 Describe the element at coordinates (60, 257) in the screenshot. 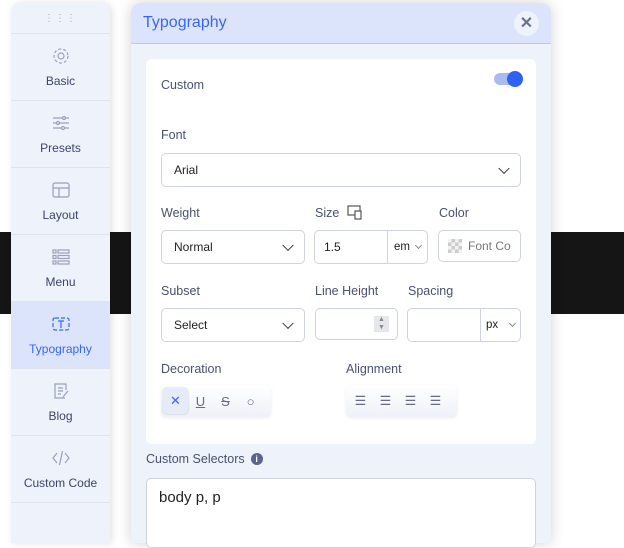

I see `menu-icon` at that location.